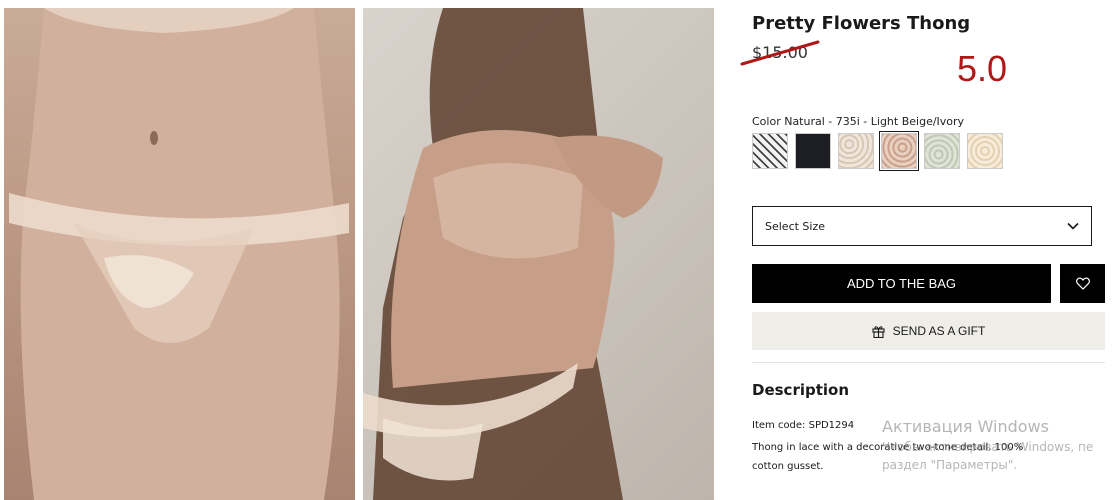 This screenshot has height=500, width=1115. What do you see at coordinates (1073, 226) in the screenshot?
I see `chevron-down-icon` at bounding box center [1073, 226].